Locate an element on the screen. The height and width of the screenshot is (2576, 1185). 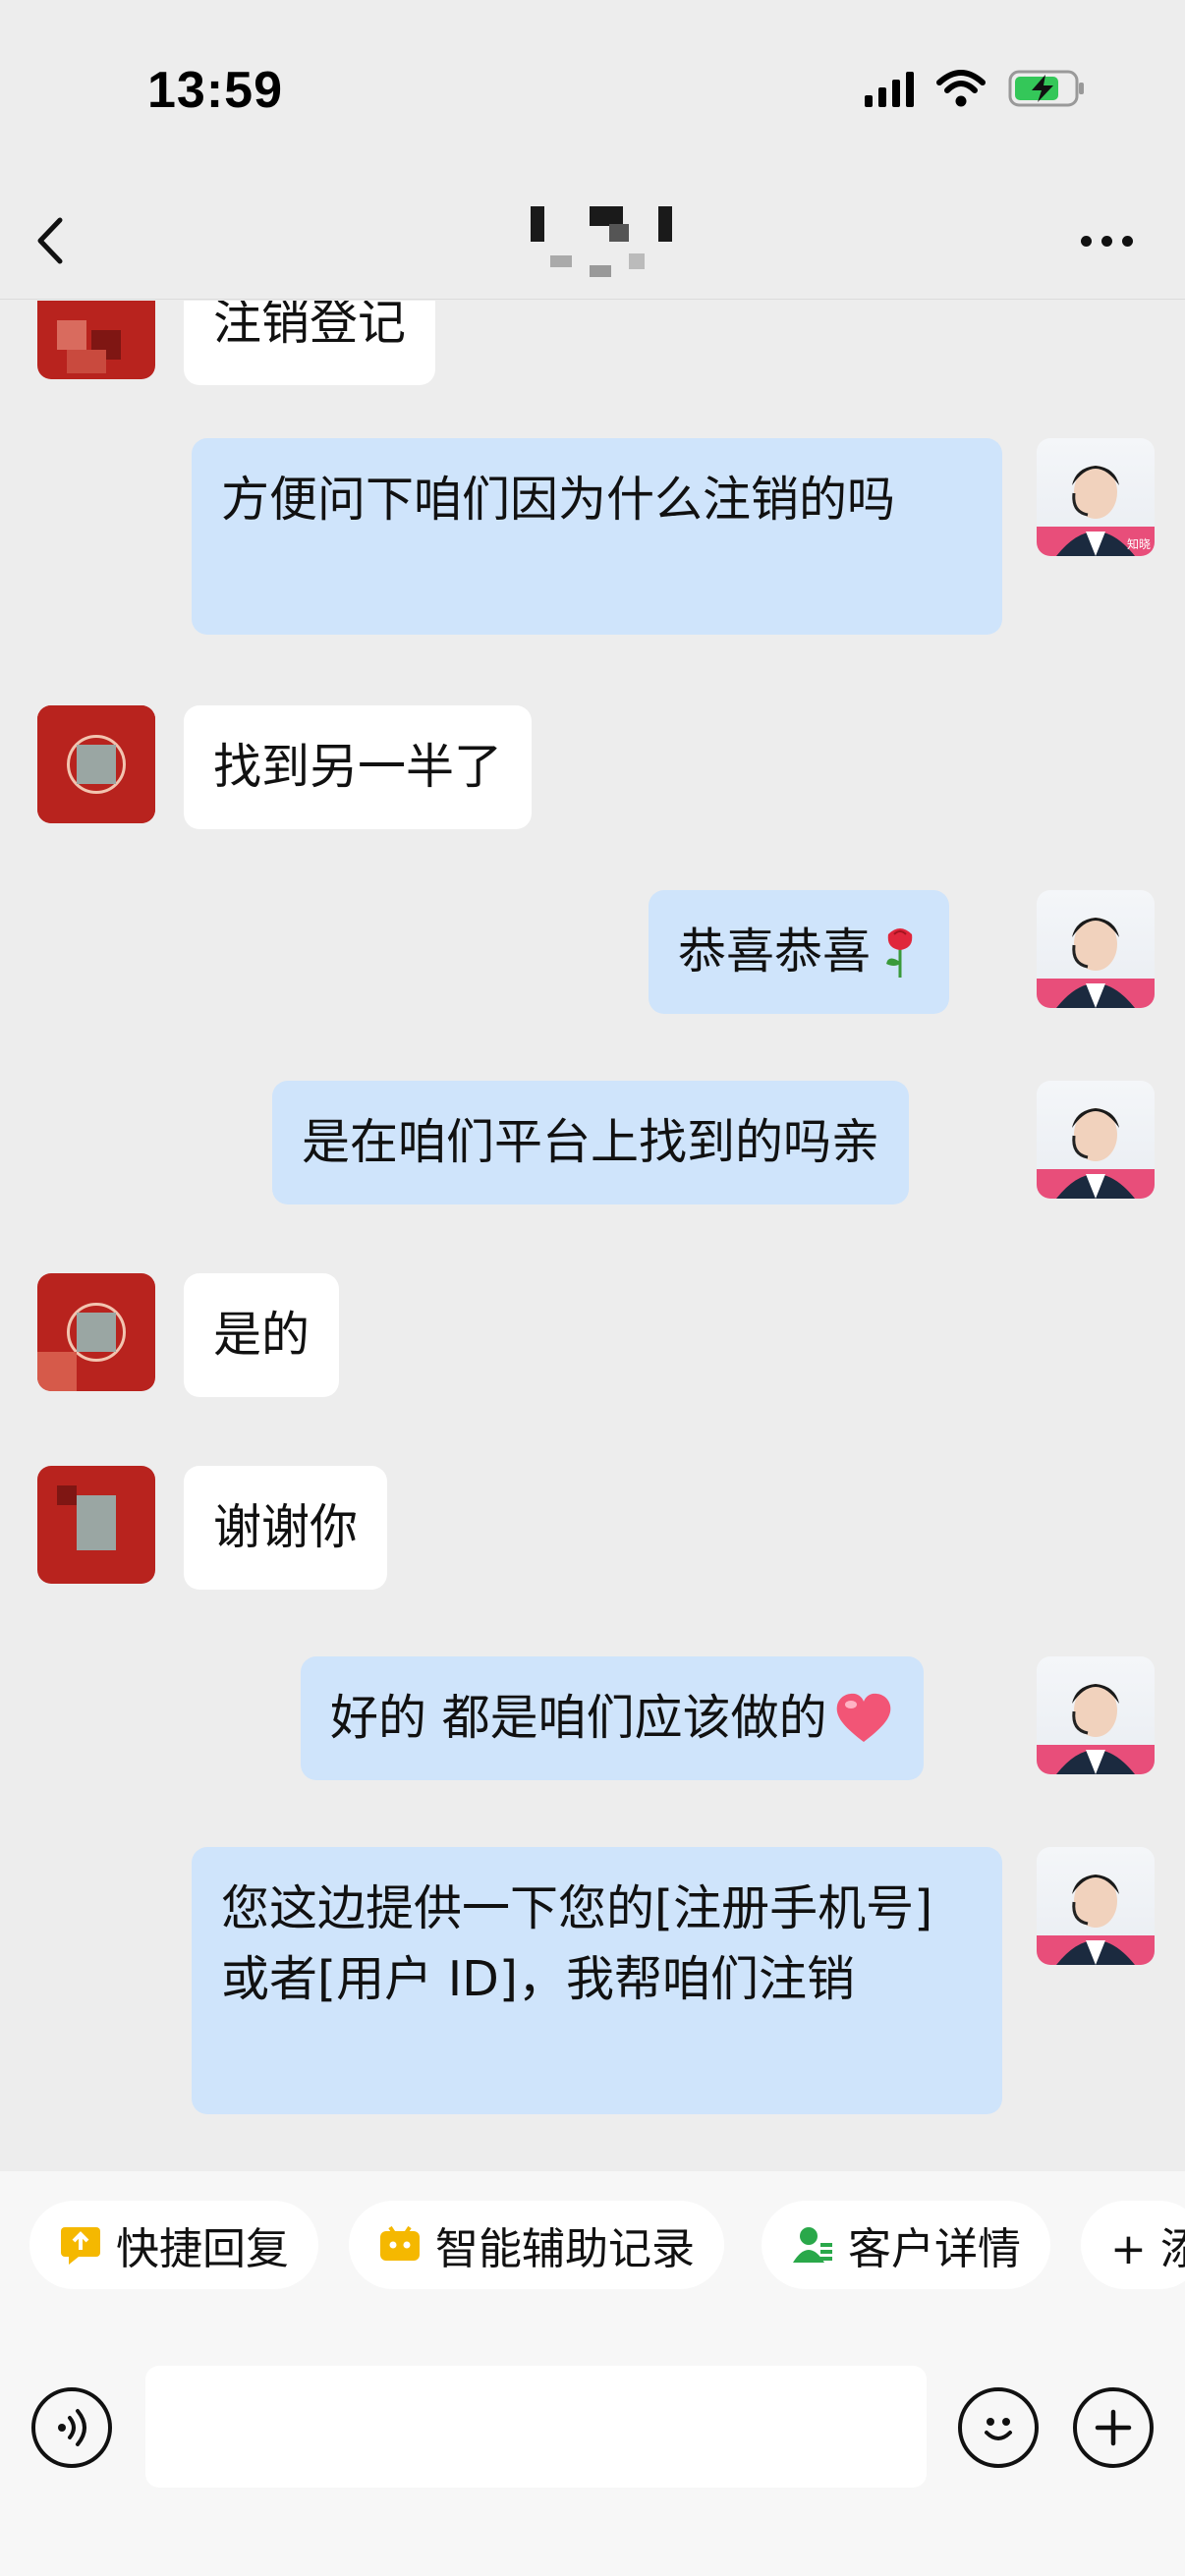
more-dots-icon is located at coordinates (1086, 241).